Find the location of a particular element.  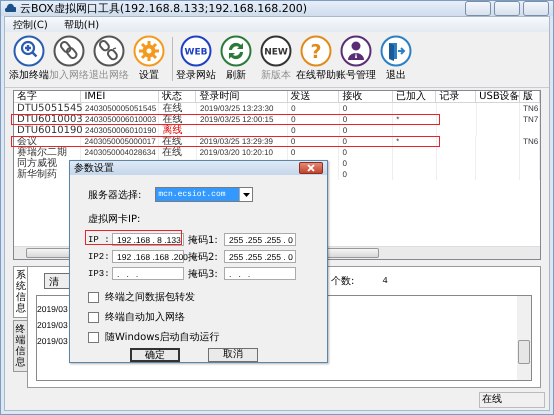

table-cell: 2019/03/25 13:23:30 is located at coordinates (237, 108).